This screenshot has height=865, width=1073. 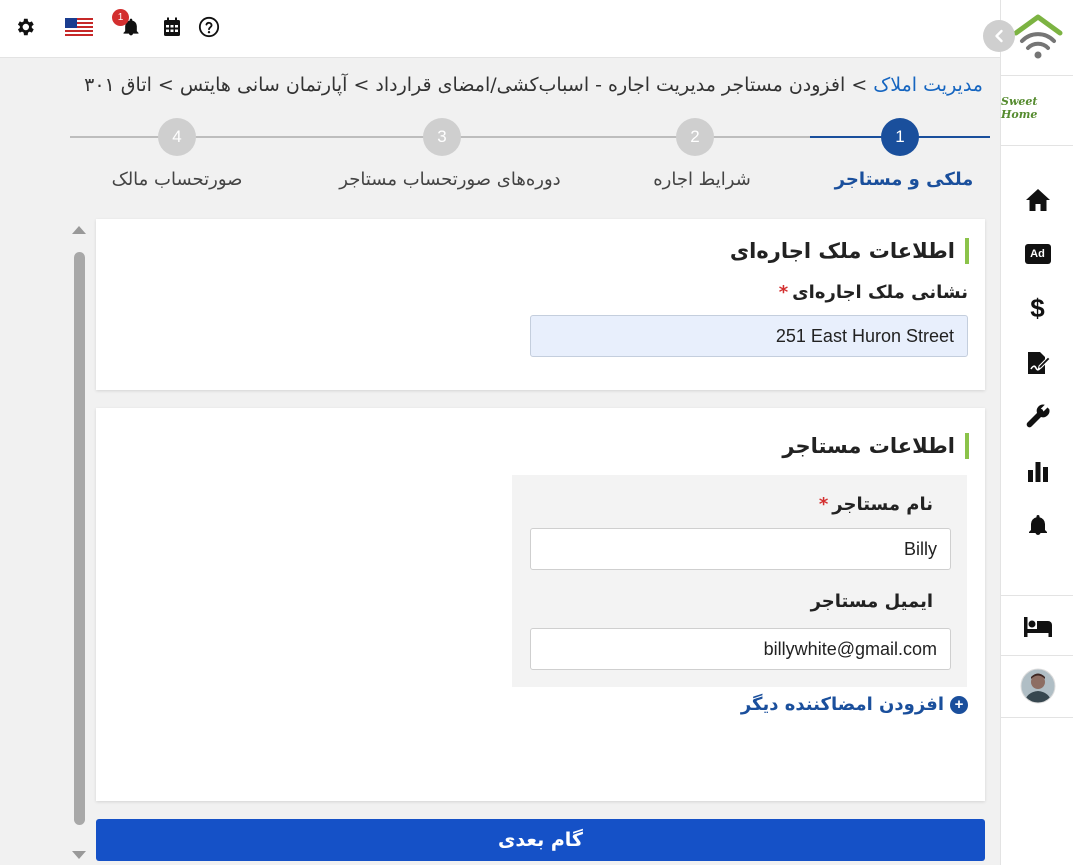 What do you see at coordinates (442, 137) in the screenshot?
I see `step-3-circle: 3` at bounding box center [442, 137].